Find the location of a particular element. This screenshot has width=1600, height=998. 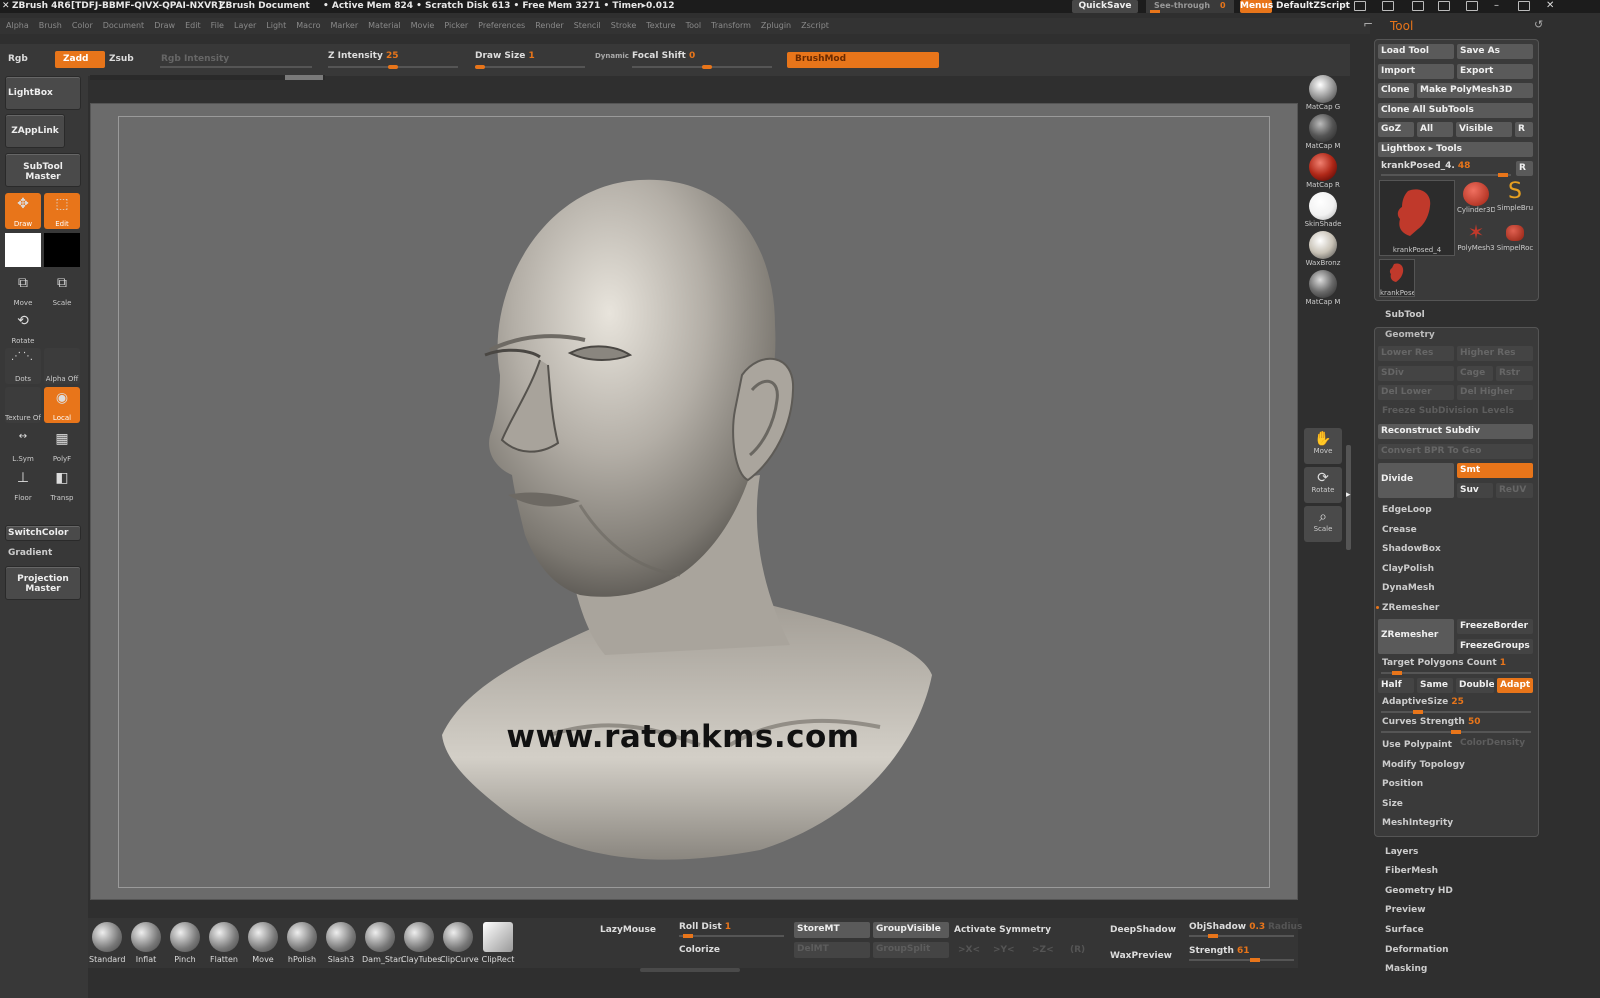

color-density-slider: ColorDensity is located at coordinates (1492, 743).